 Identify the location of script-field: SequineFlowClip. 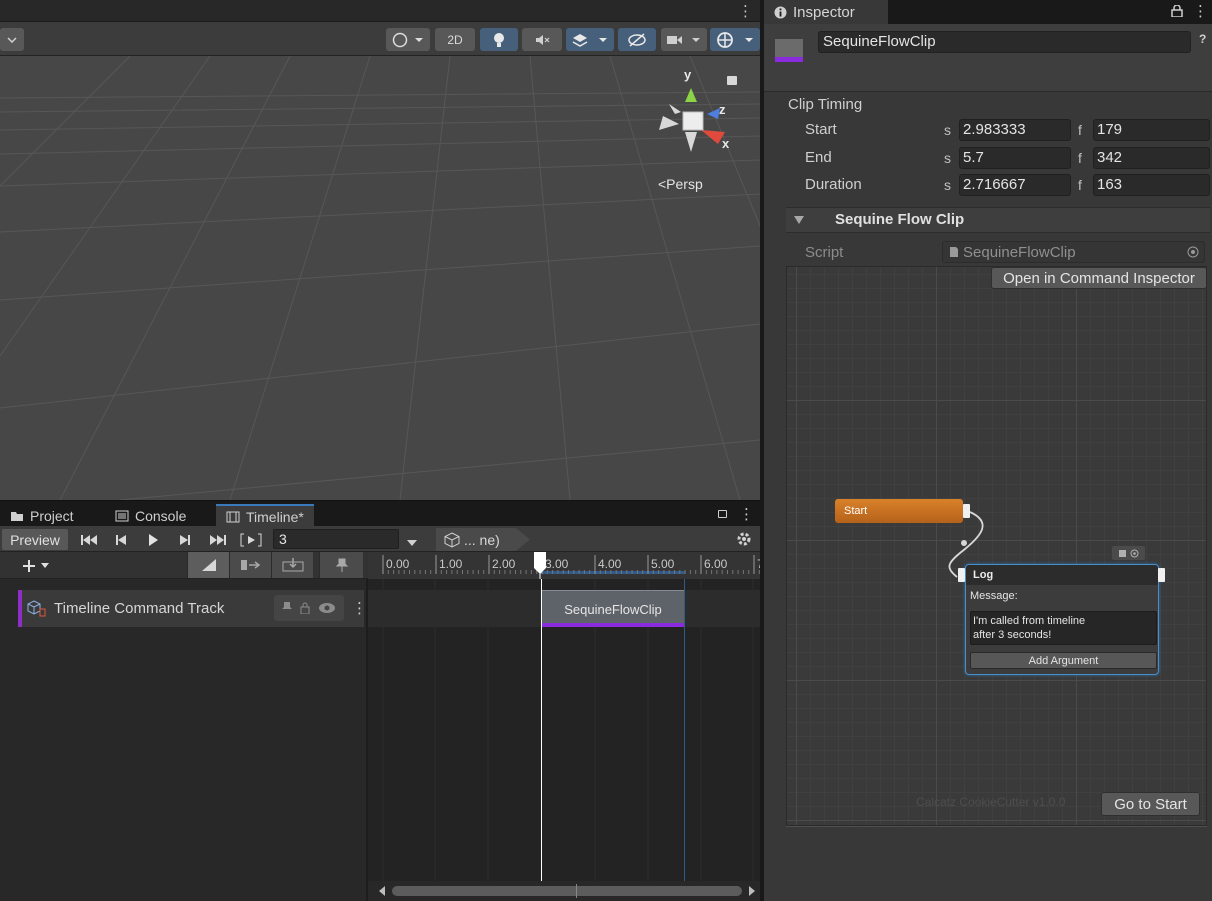
(1073, 252).